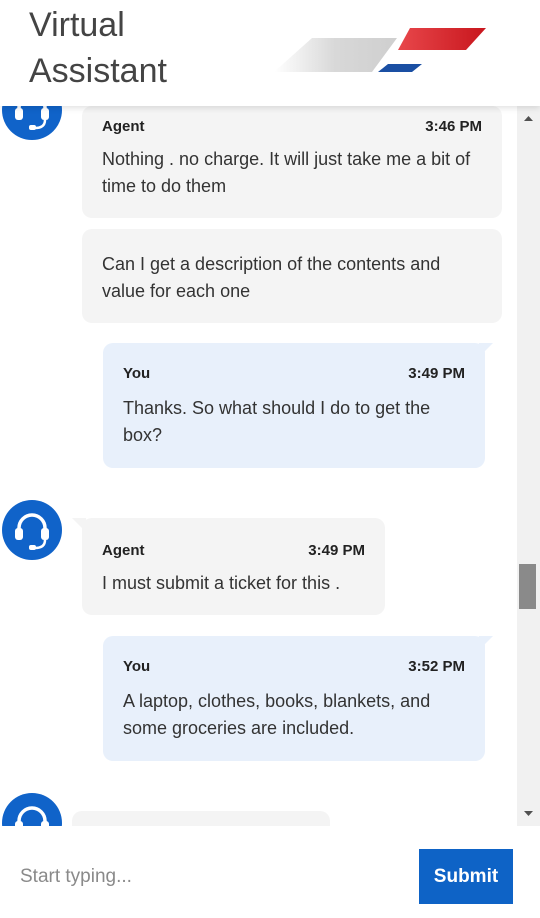 This screenshot has width=540, height=918. What do you see at coordinates (98, 48) in the screenshot?
I see `page-title: Virtual Assistant` at bounding box center [98, 48].